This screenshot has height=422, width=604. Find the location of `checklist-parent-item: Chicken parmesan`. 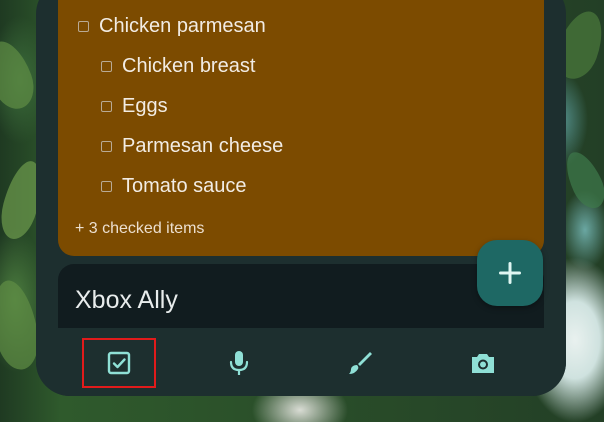

checklist-parent-item: Chicken parmesan is located at coordinates (172, 26).